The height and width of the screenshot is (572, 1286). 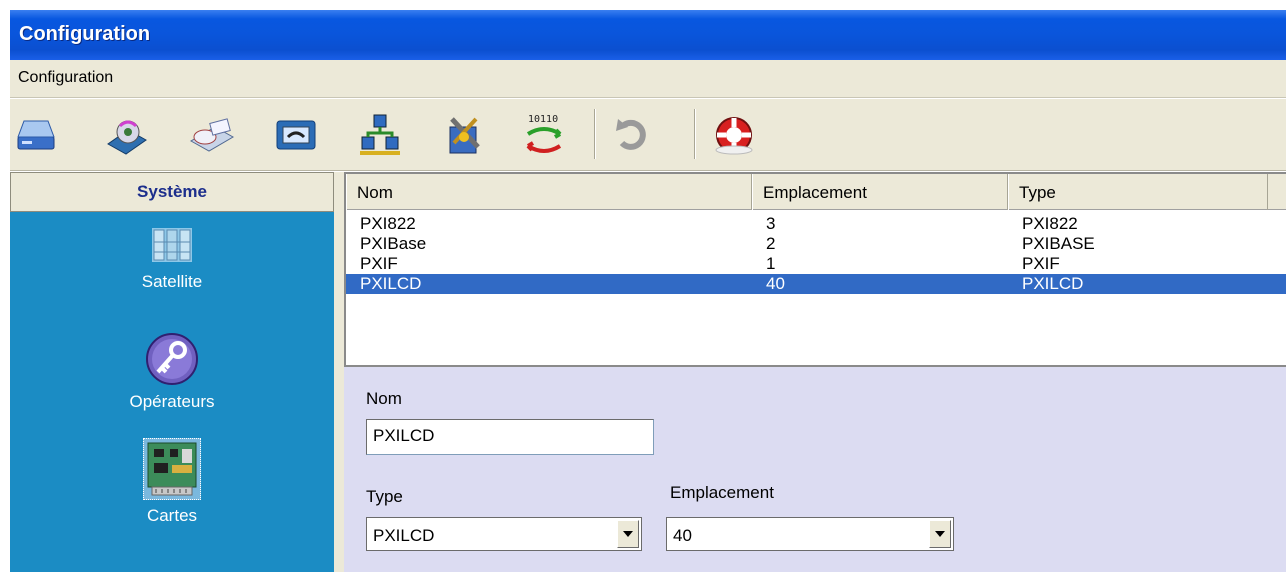 I want to click on type-dropdown-button, so click(x=628, y=534).